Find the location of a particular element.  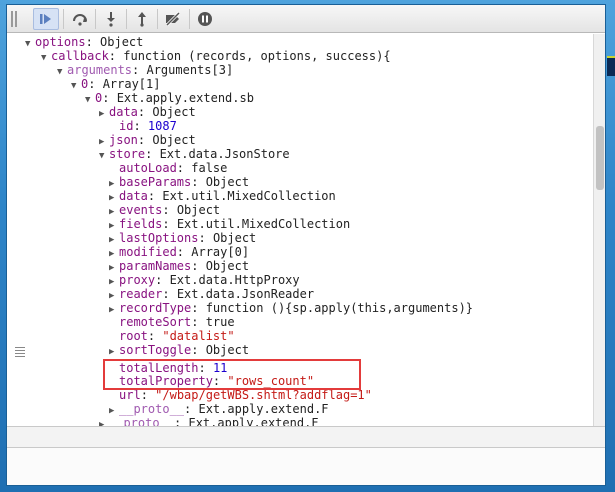

property-value: Array[0] is located at coordinates (220, 252).